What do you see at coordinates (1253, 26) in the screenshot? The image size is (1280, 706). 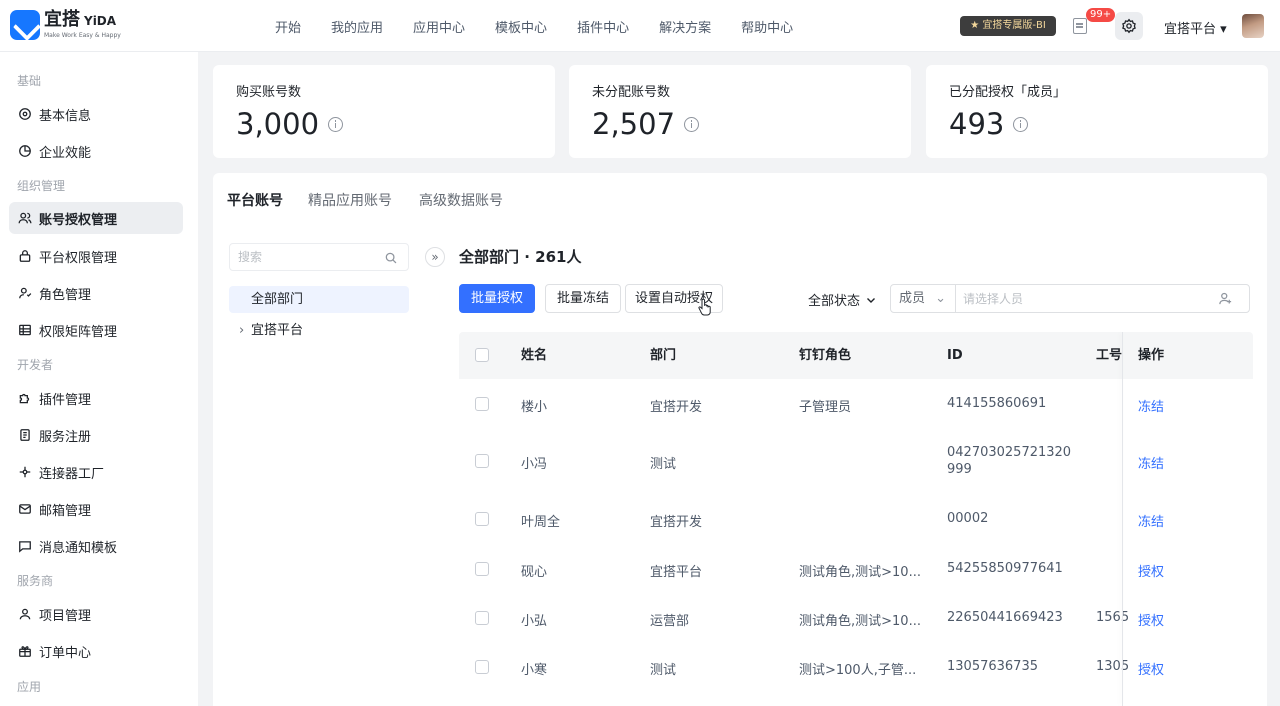 I see `user-avatar` at bounding box center [1253, 26].